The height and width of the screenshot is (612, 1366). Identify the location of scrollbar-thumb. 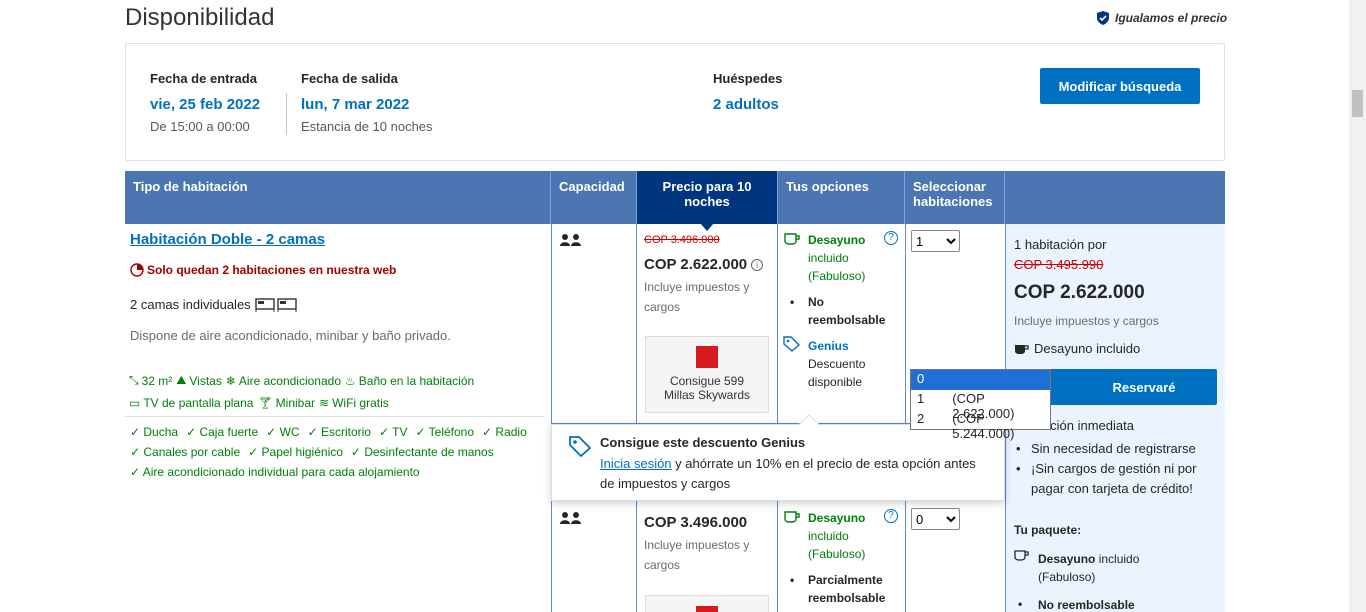
(1357, 103).